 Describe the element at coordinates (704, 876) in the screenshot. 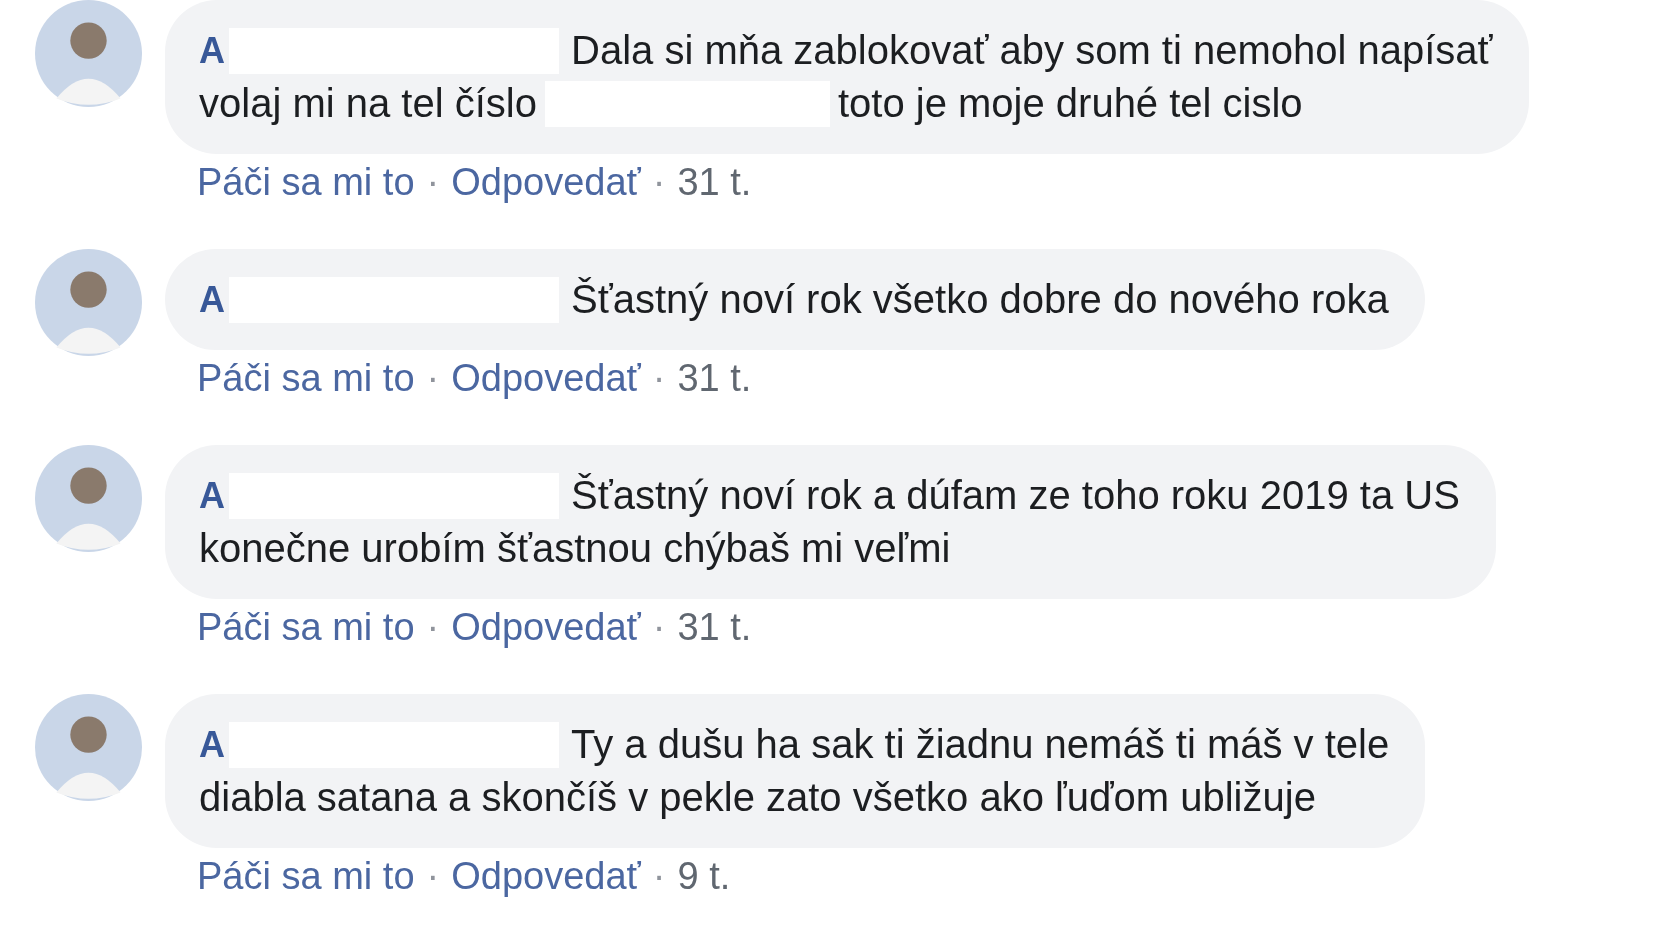

I see `timestamp: 9 t.` at that location.